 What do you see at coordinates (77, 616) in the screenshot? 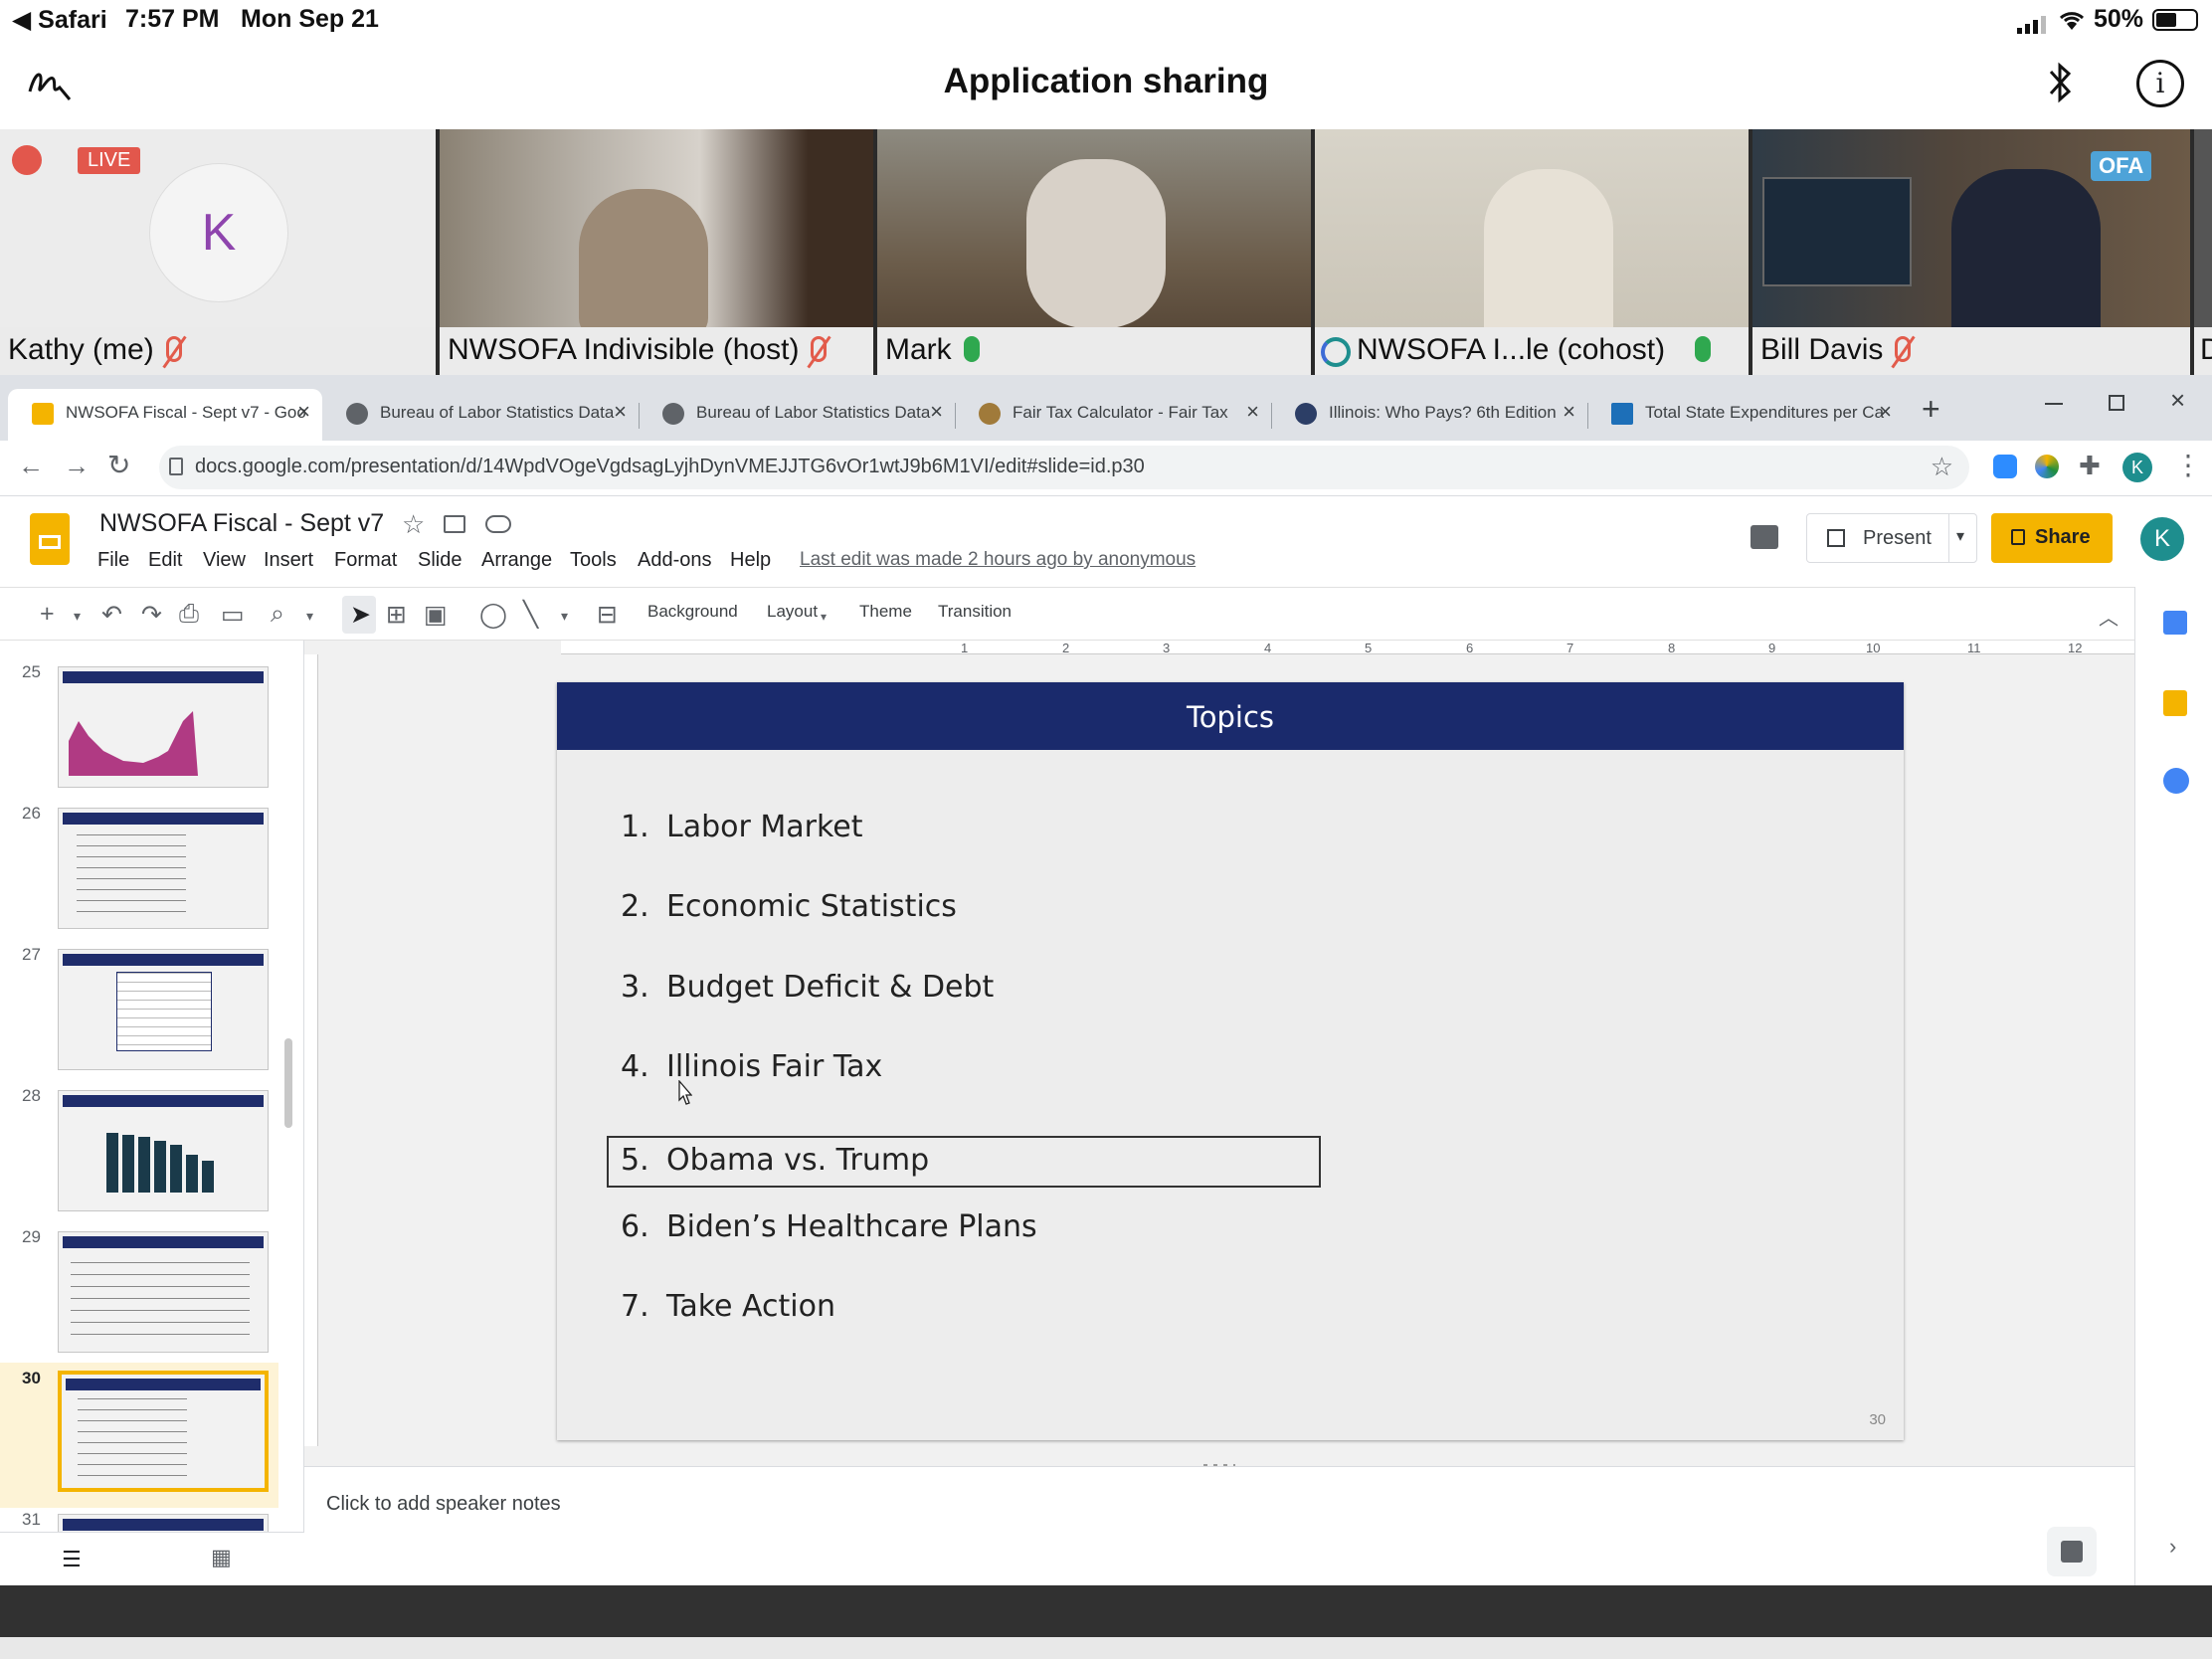
I see `new-slide-dropdown-icon: ▾` at bounding box center [77, 616].